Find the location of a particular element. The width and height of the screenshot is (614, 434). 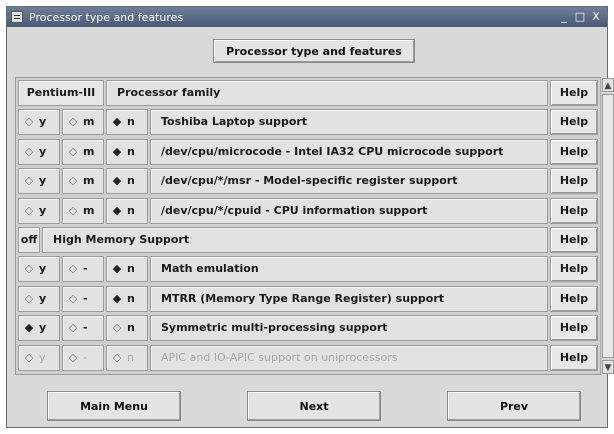

option-row: Pentium-III Processor family Help is located at coordinates (308, 94).